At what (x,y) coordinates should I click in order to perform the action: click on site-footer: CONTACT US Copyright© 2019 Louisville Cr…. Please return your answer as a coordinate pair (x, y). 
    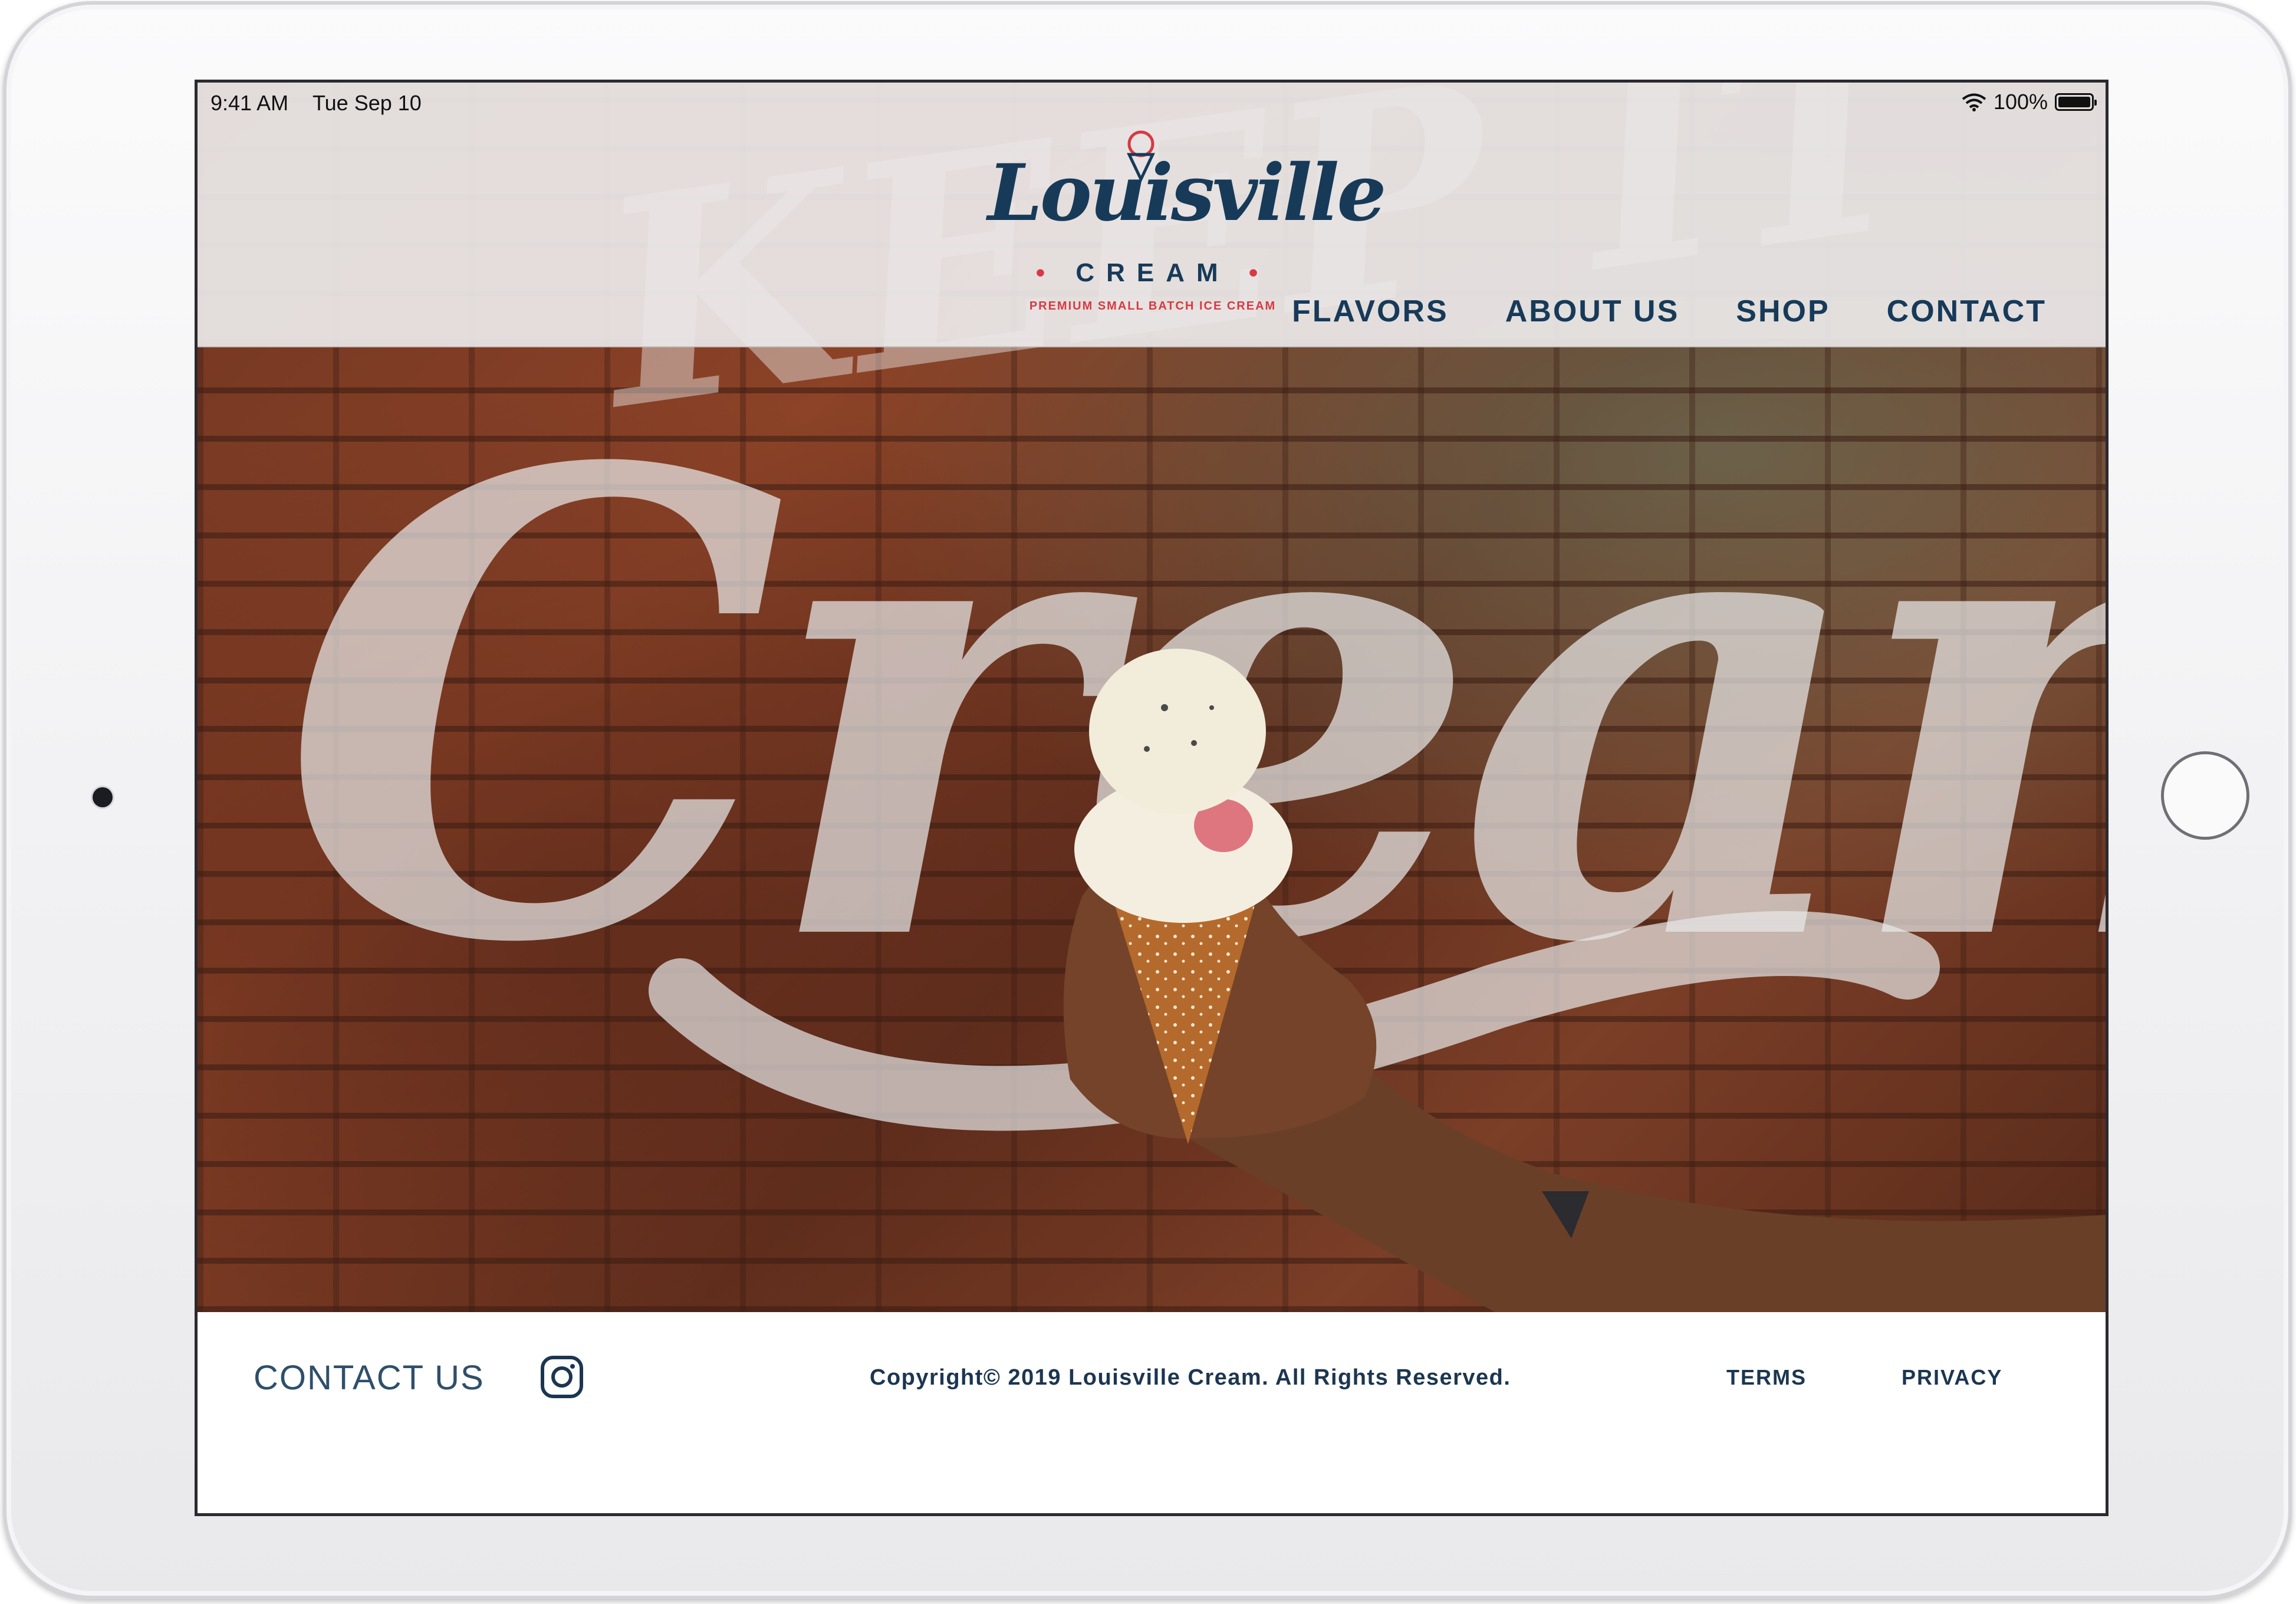
    Looking at the image, I should click on (1152, 1413).